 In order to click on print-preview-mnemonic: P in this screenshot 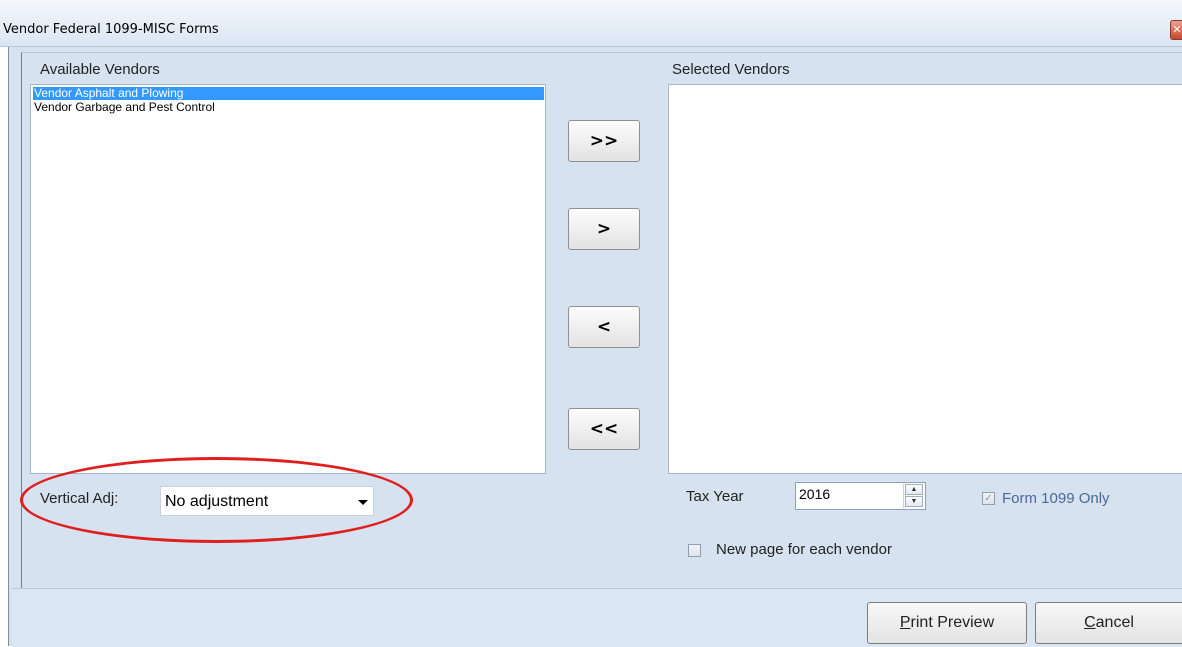, I will do `click(905, 622)`.